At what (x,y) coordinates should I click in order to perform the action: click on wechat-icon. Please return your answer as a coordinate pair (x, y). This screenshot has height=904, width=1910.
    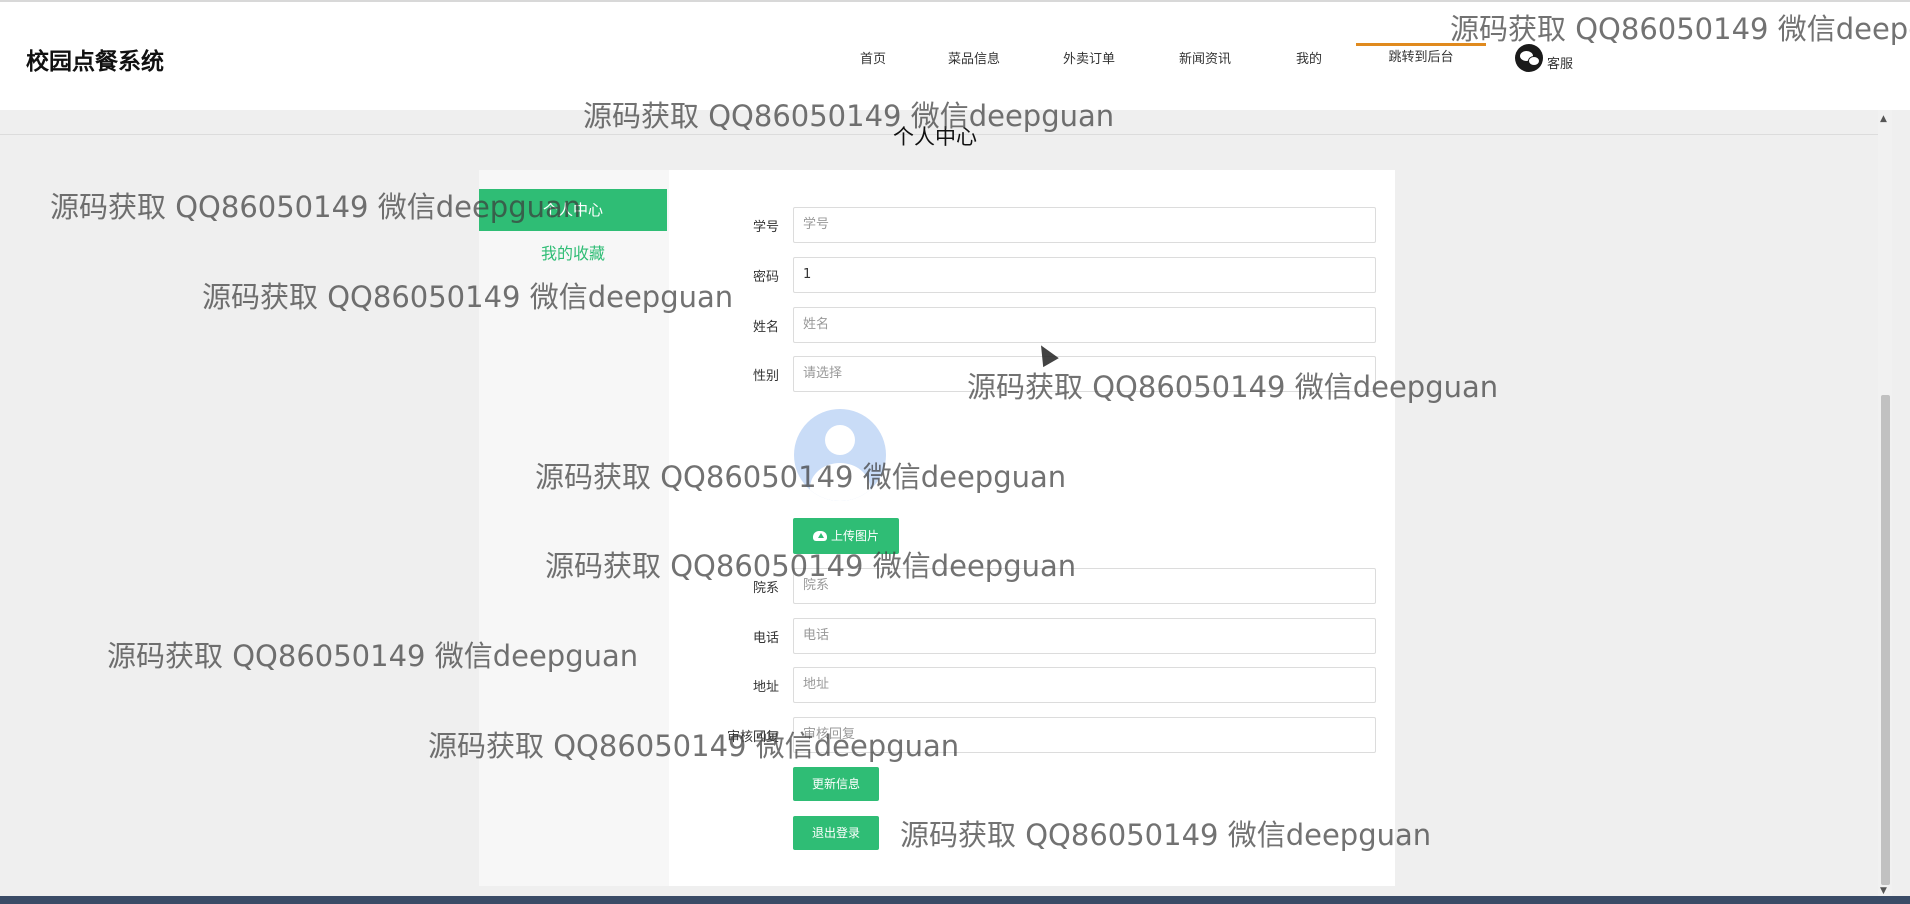
    Looking at the image, I should click on (1529, 58).